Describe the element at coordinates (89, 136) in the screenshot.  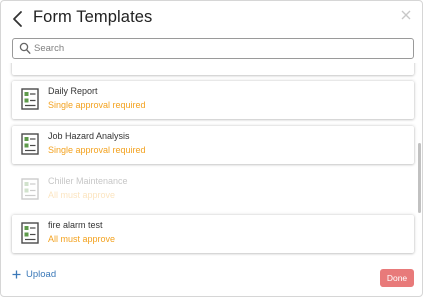
I see `template-name: Job Hazard Analysis` at that location.